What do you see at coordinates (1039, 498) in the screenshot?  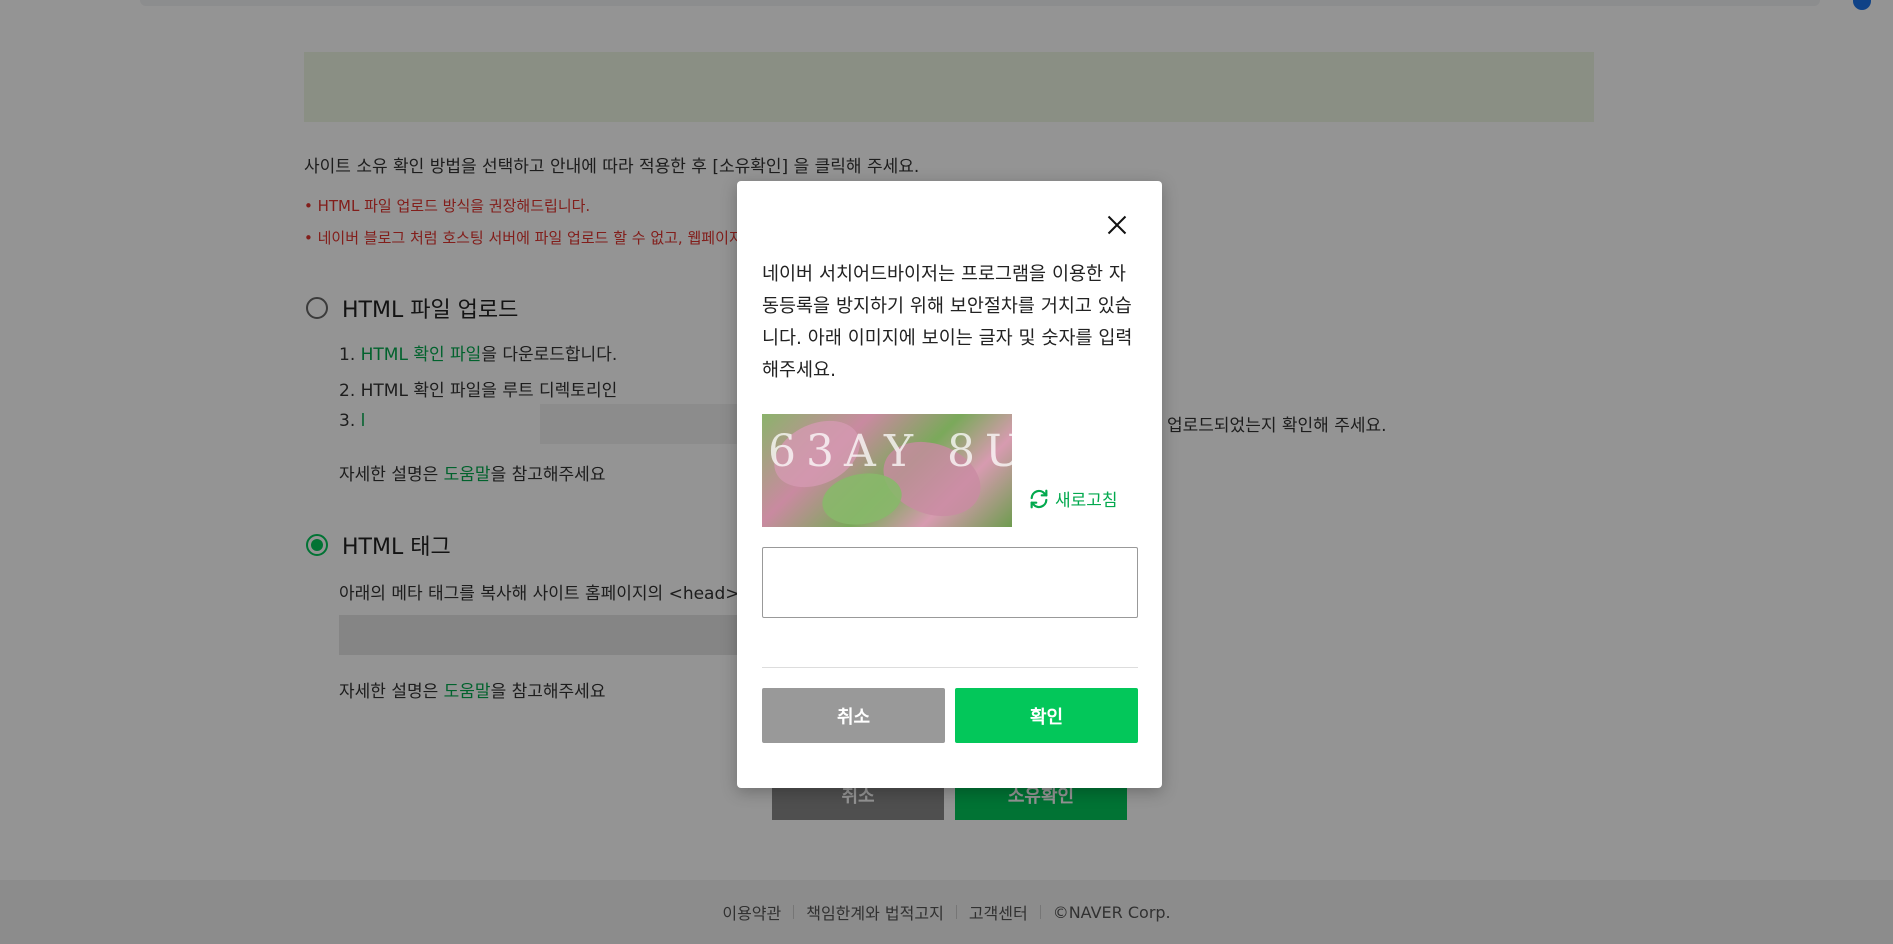 I see `refresh-icon` at bounding box center [1039, 498].